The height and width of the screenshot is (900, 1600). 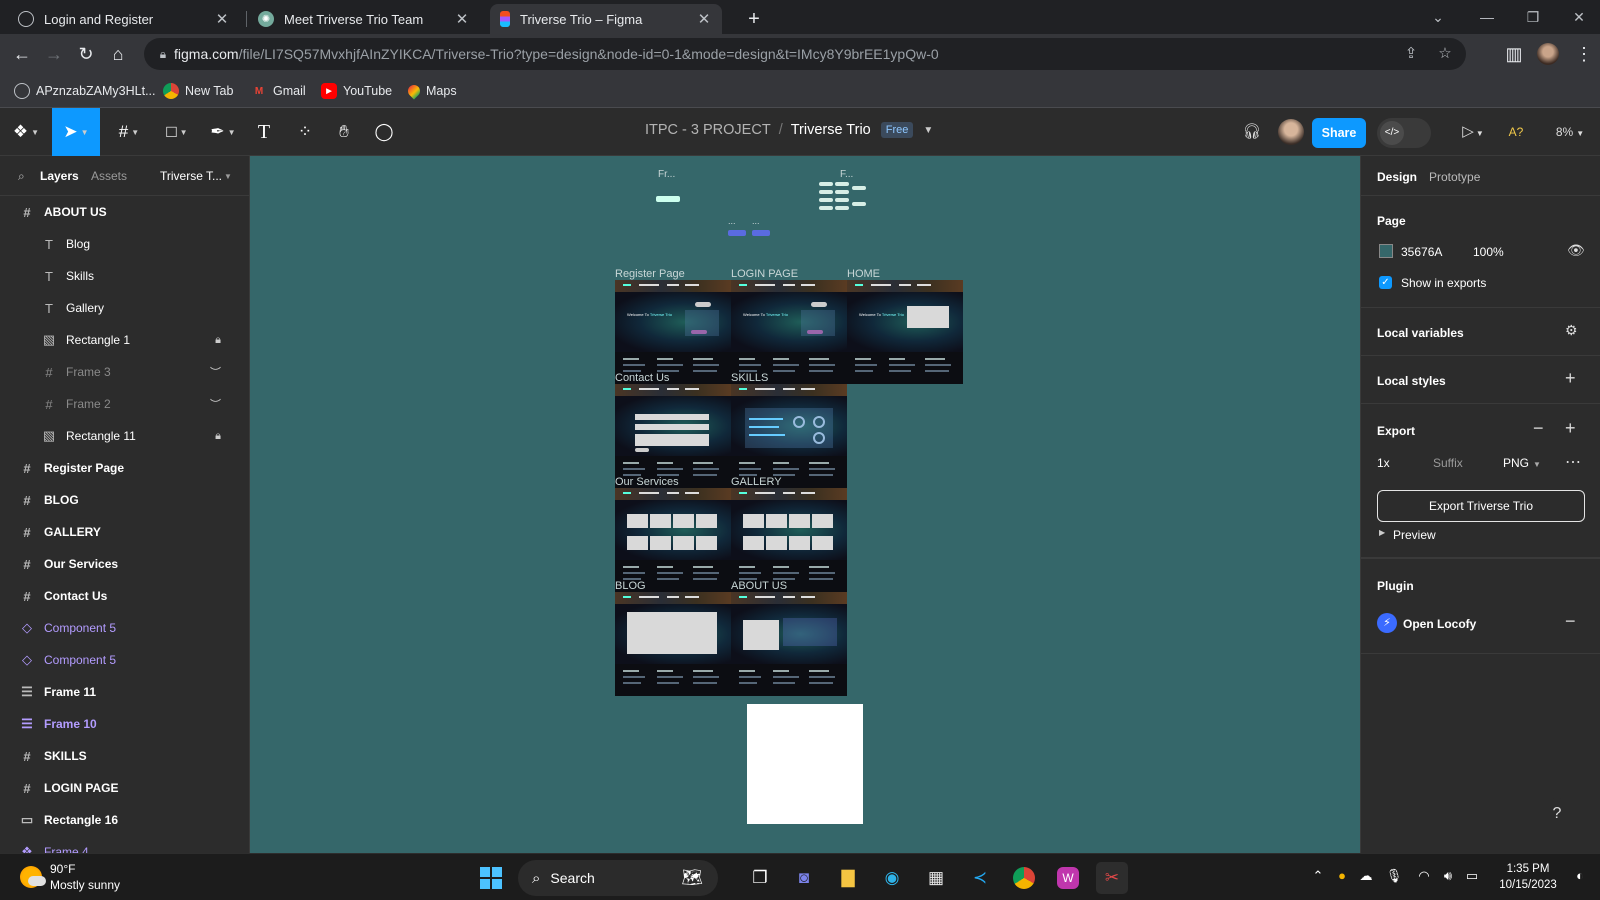 I want to click on wps-office-icon: W, so click(x=1068, y=878).